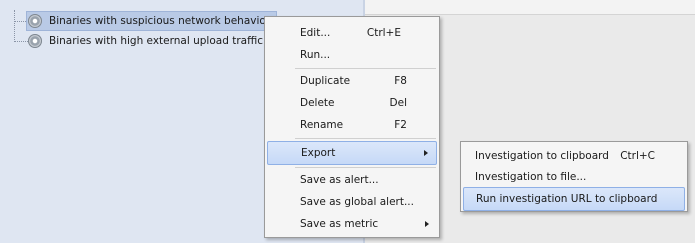 This screenshot has width=695, height=243. Describe the element at coordinates (574, 156) in the screenshot. I see `menu-item-investigation-to-clipboard: Investigation to clipboard Ctrl+C` at that location.